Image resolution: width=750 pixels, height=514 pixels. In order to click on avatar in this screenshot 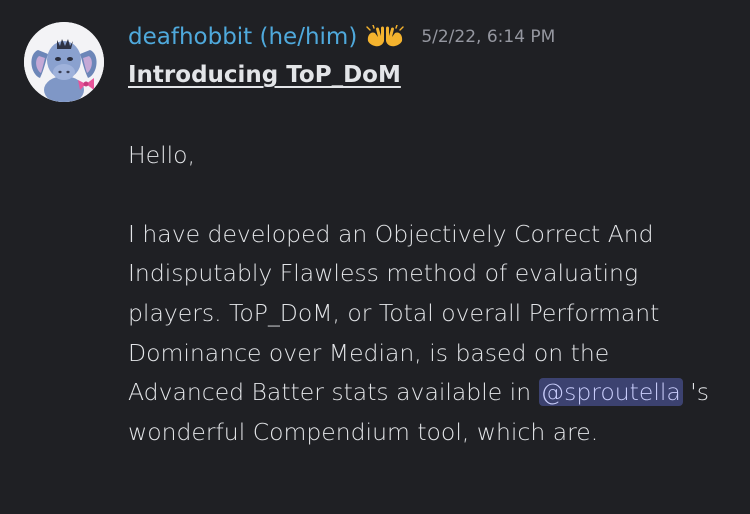, I will do `click(64, 62)`.